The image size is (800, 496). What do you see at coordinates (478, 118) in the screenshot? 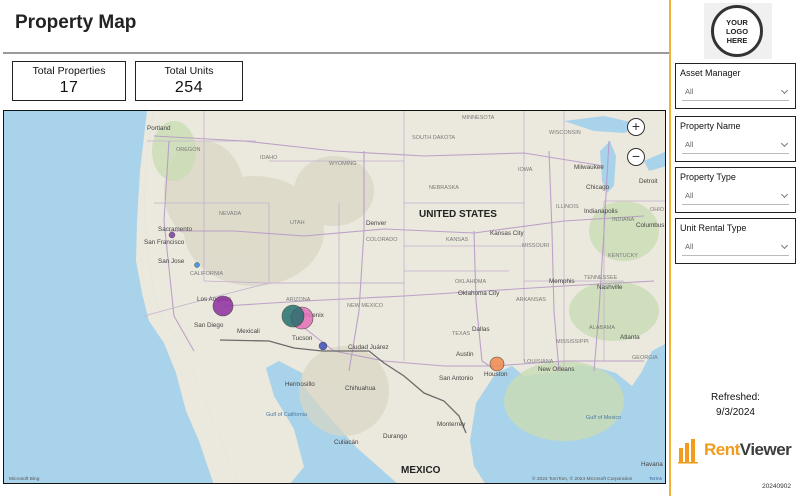
I see `state-label: MINNESOTA` at bounding box center [478, 118].